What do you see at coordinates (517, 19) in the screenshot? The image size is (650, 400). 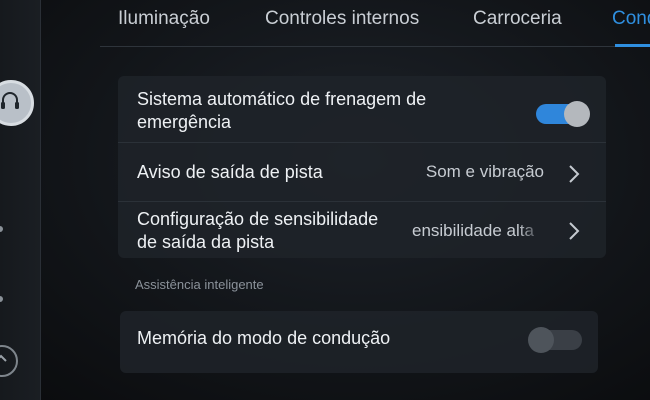 I see `tab-carroceria: Carroceria` at bounding box center [517, 19].